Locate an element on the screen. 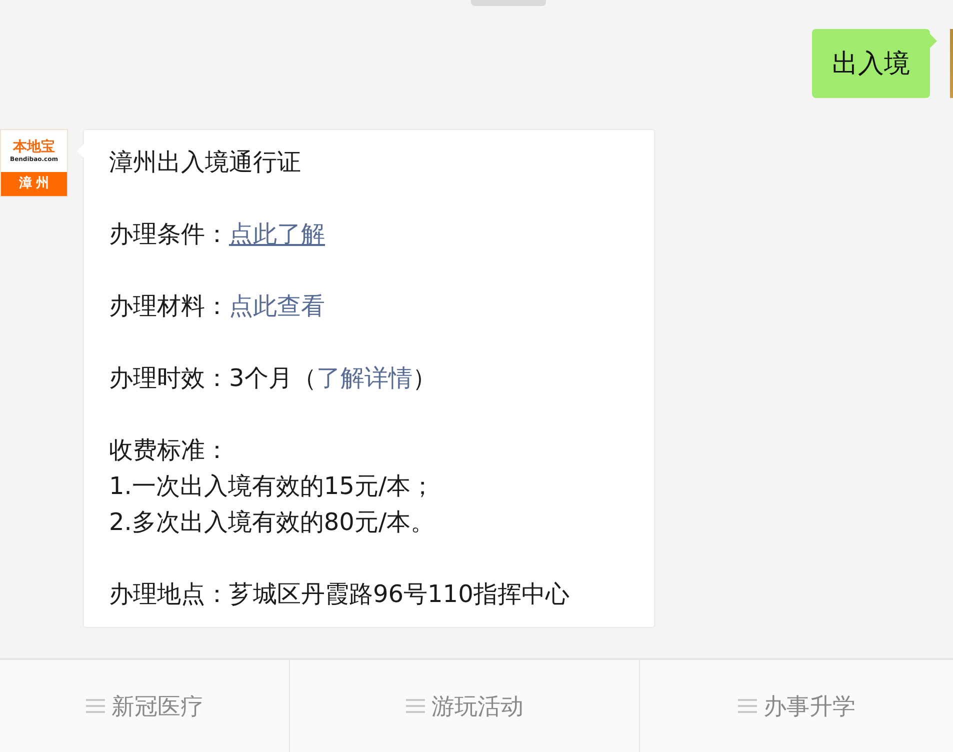 This screenshot has height=752, width=953. message-line: 办理时效：3个月（了解详情） is located at coordinates (273, 378).